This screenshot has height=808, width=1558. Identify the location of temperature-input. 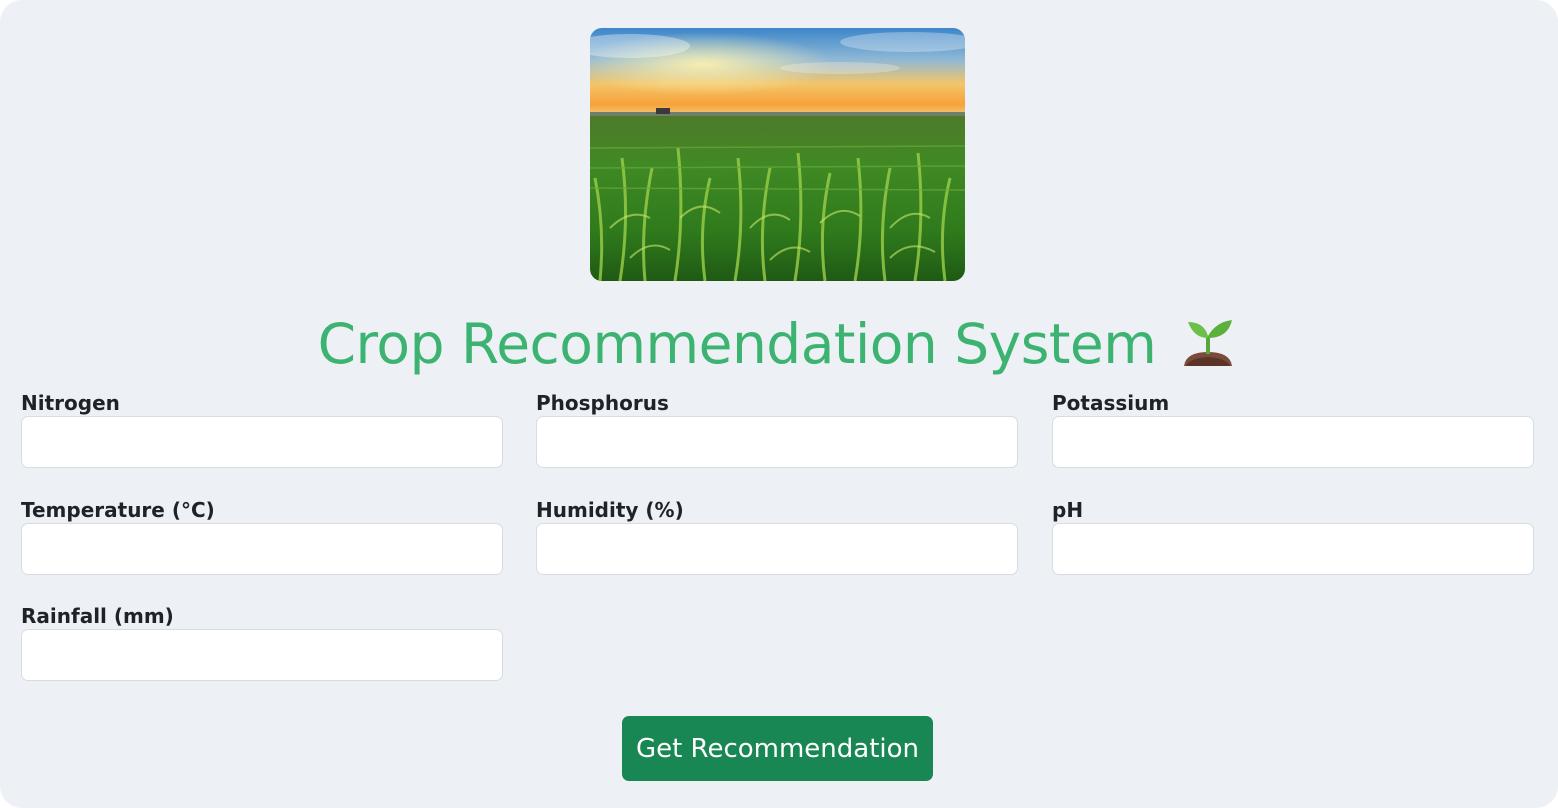
(262, 549).